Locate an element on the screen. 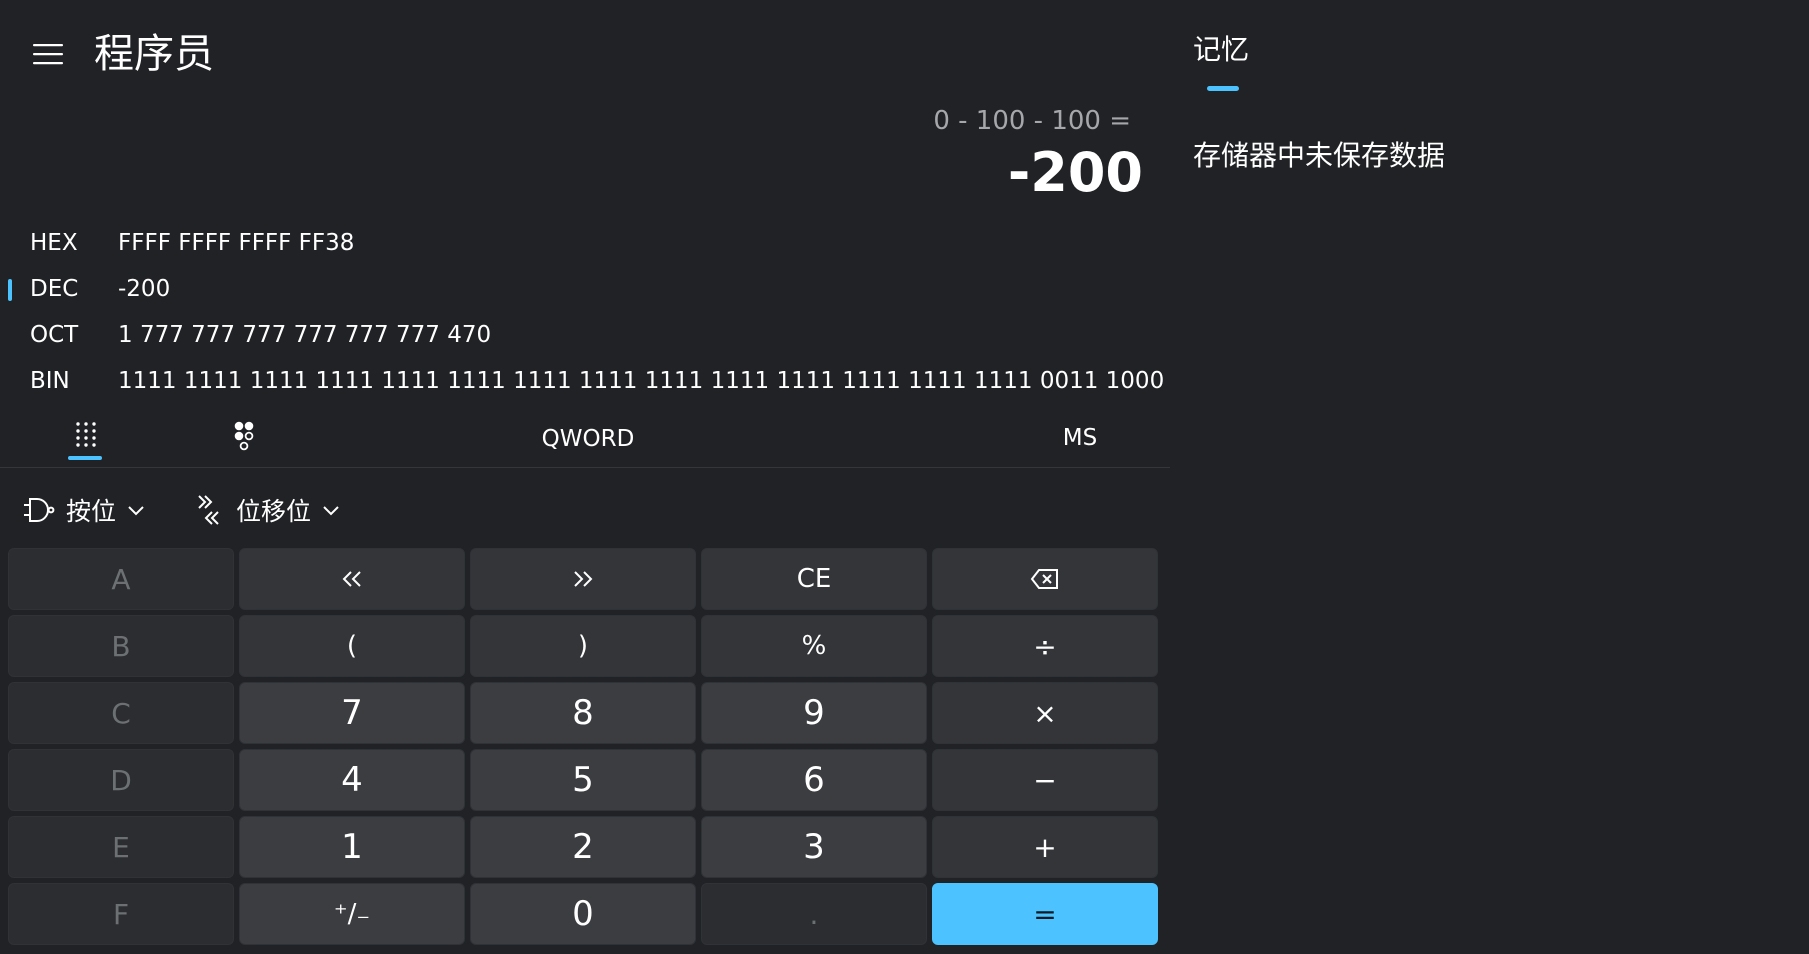 The height and width of the screenshot is (954, 1809). memory-store-button: MS is located at coordinates (1080, 438).